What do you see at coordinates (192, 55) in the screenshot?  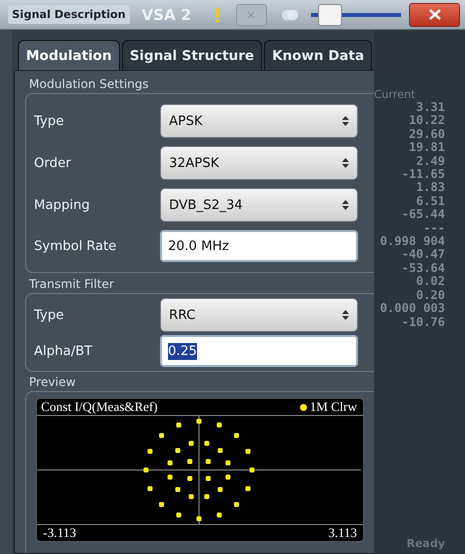 I see `tab: Signal Structure` at bounding box center [192, 55].